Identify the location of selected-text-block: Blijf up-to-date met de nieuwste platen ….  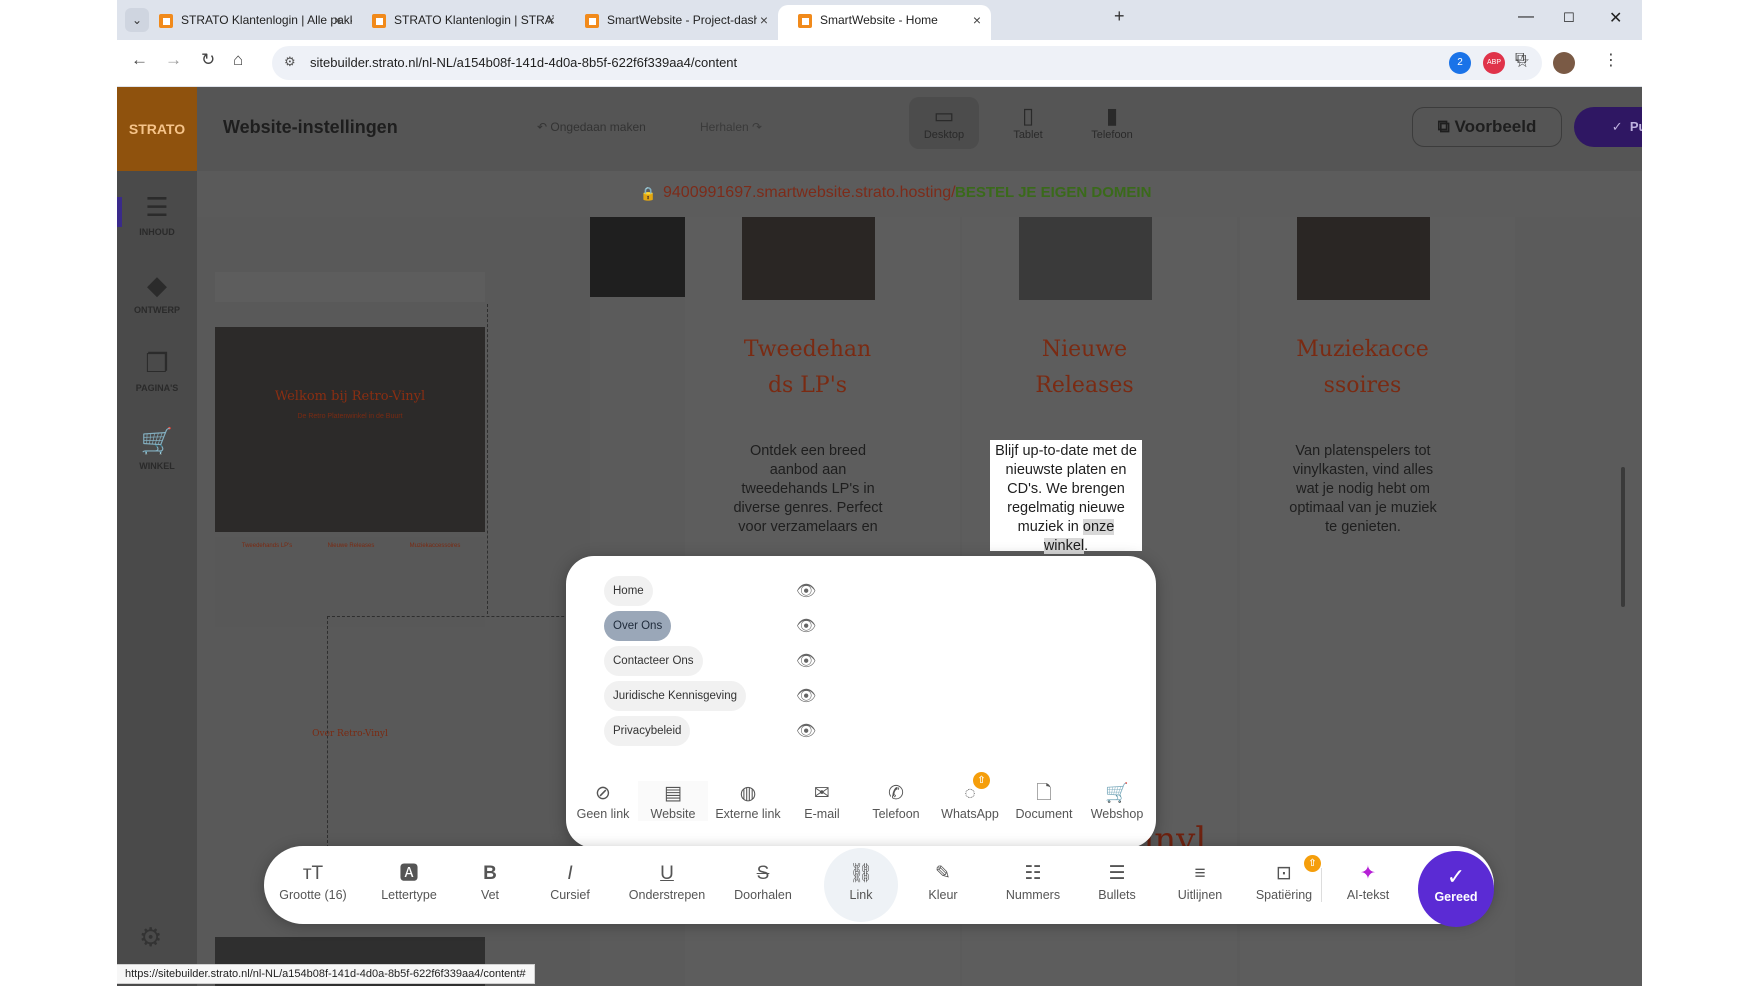
(1066, 497).